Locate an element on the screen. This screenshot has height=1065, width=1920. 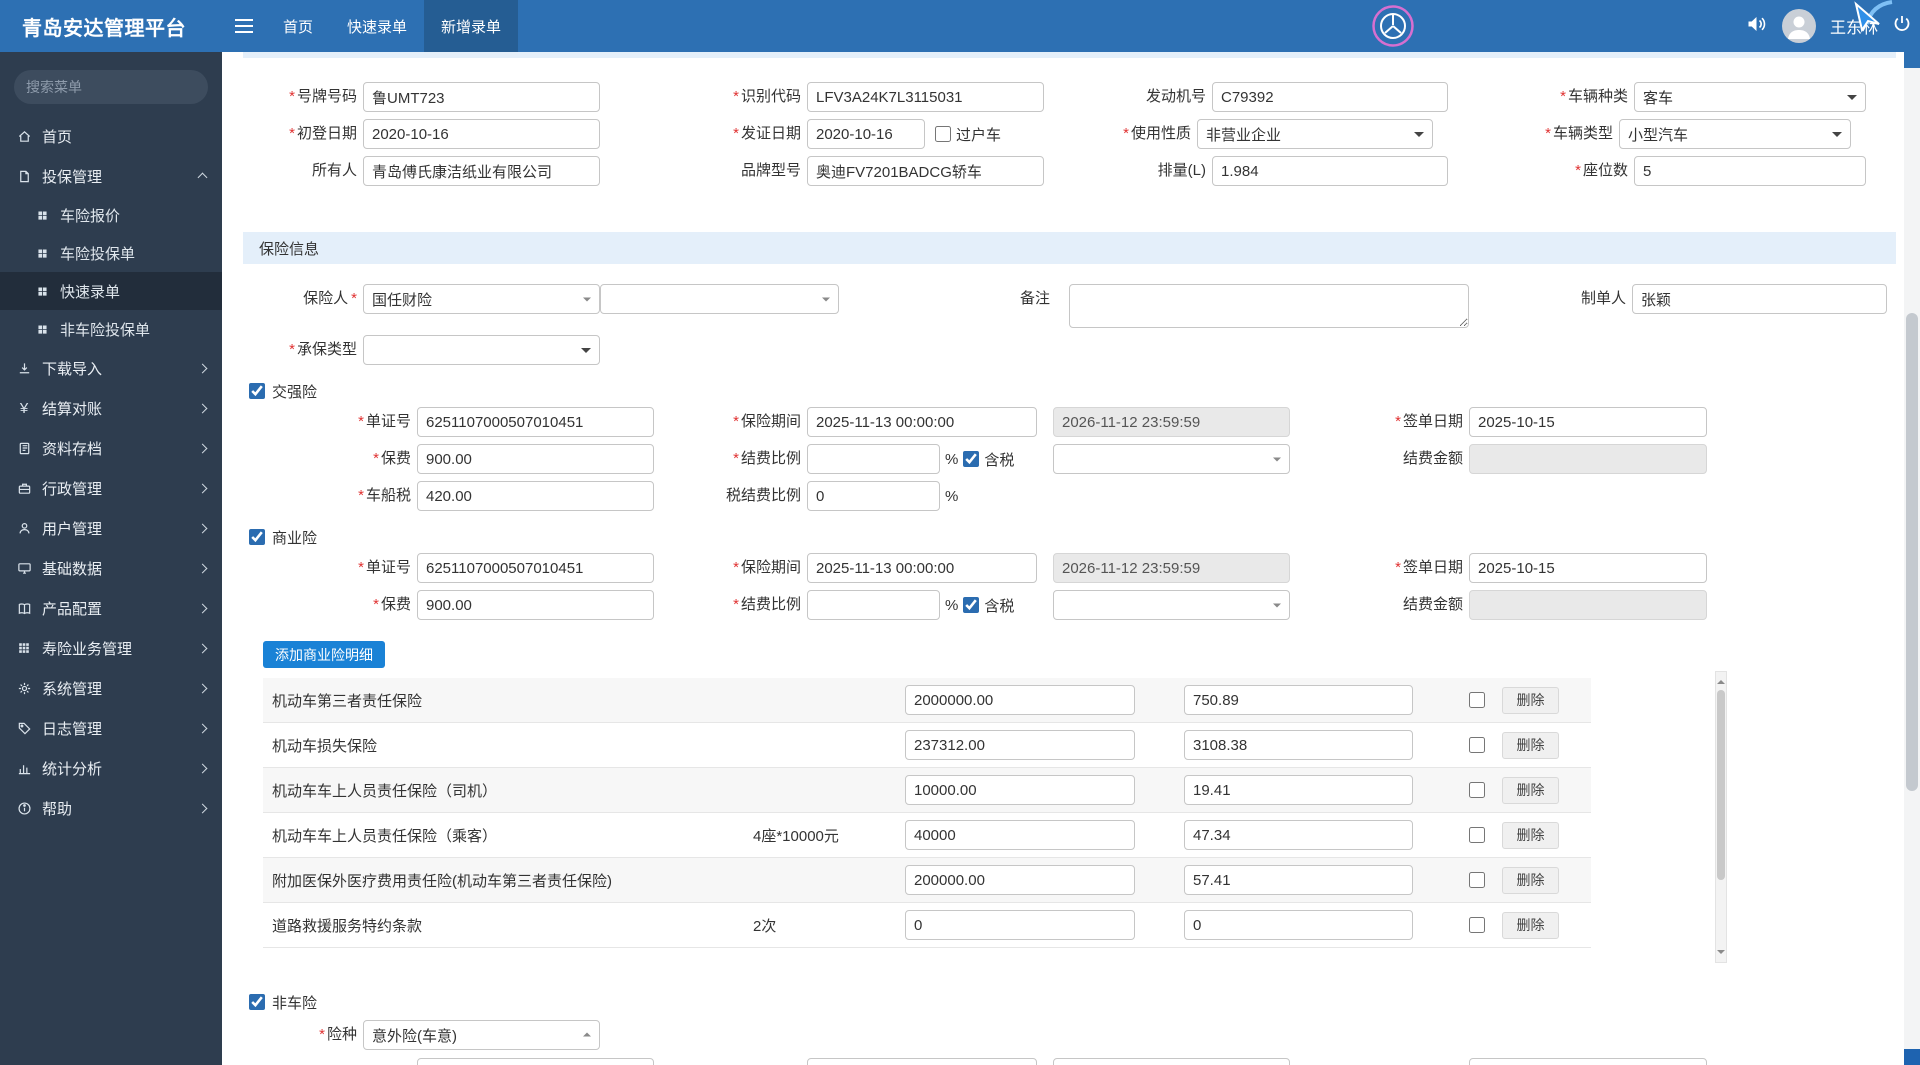
nav-tab-new-entry: 新增录单 is located at coordinates (471, 26).